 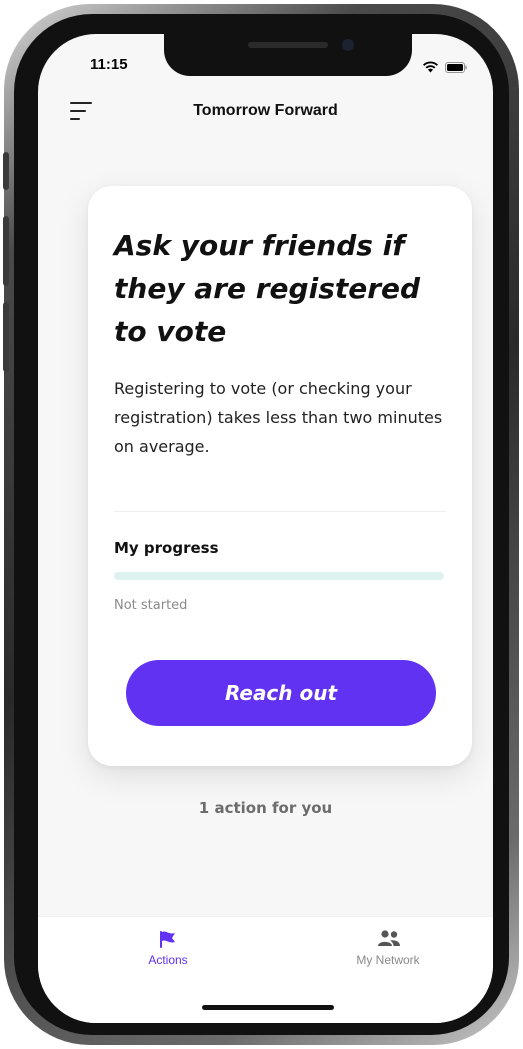 I want to click on notch, so click(x=288, y=55).